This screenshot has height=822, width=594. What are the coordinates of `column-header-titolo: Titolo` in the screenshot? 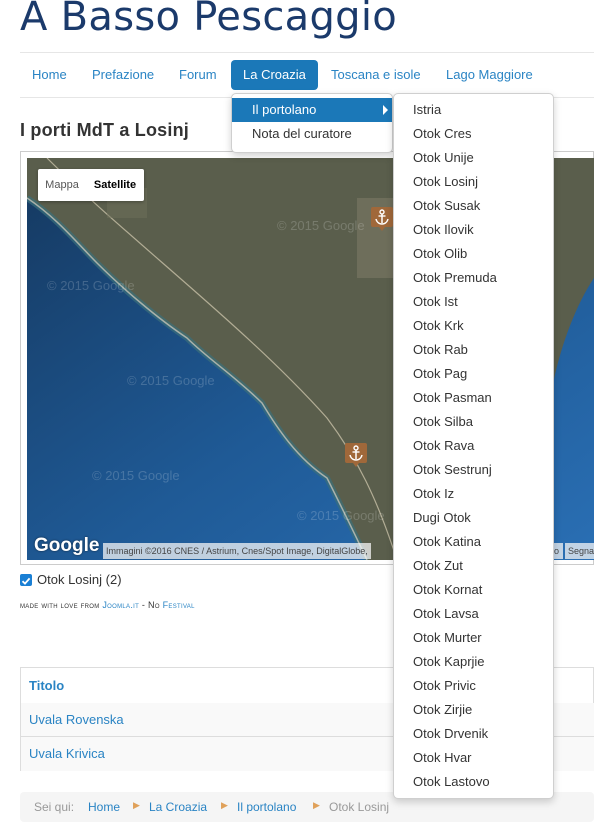 It's located at (46, 685).